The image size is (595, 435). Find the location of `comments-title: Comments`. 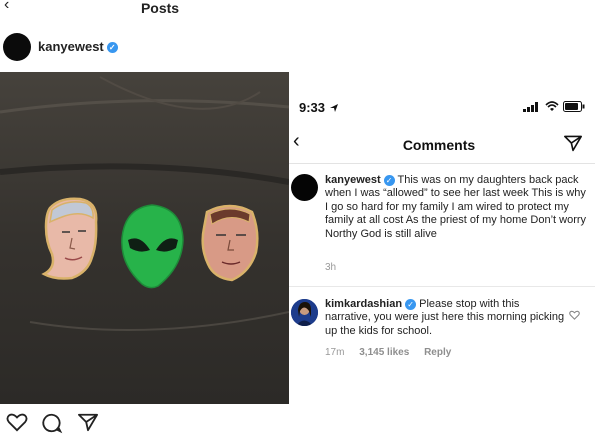

comments-title: Comments is located at coordinates (439, 145).